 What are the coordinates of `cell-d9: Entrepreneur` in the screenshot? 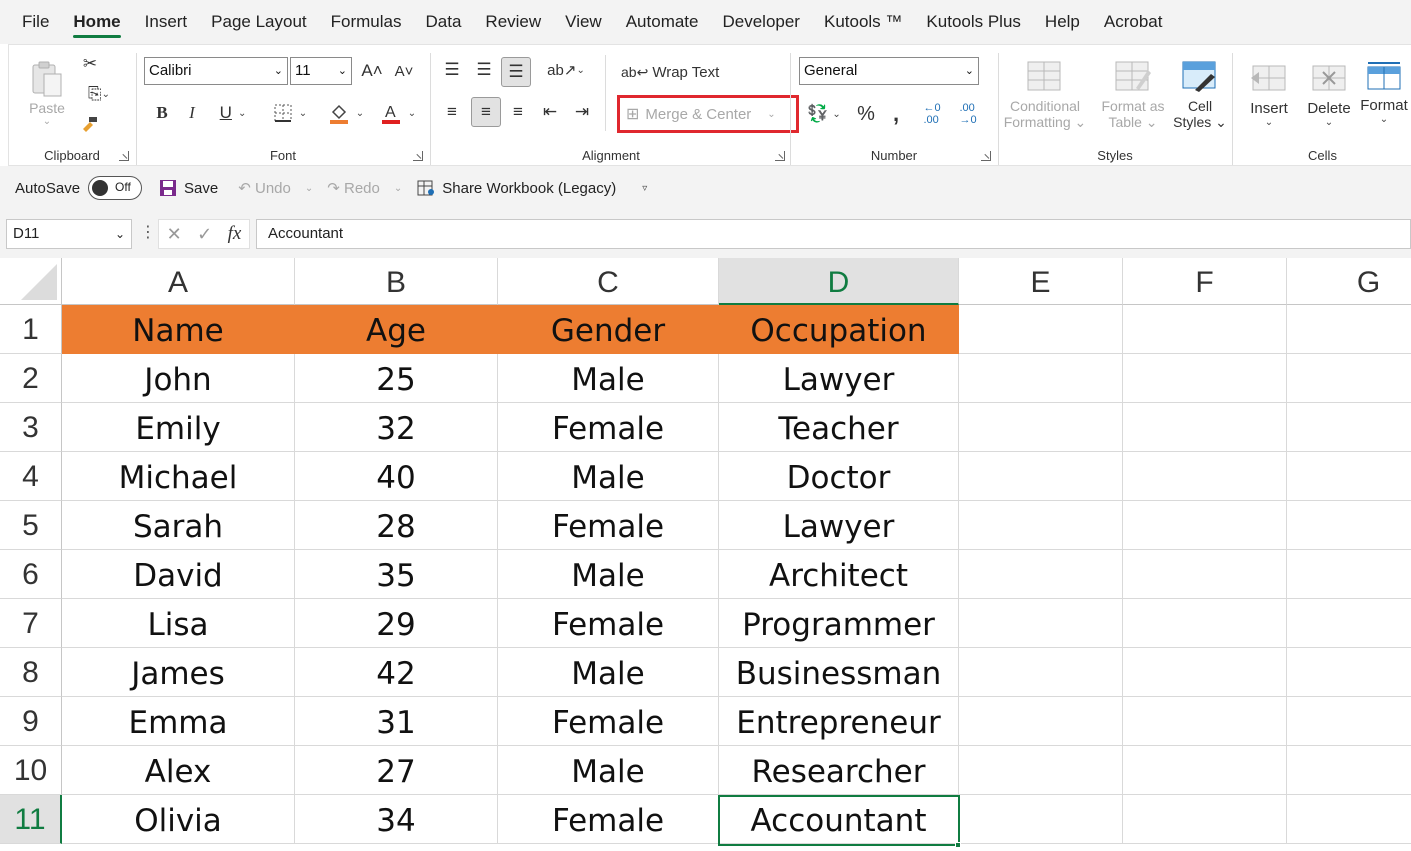 It's located at (839, 721).